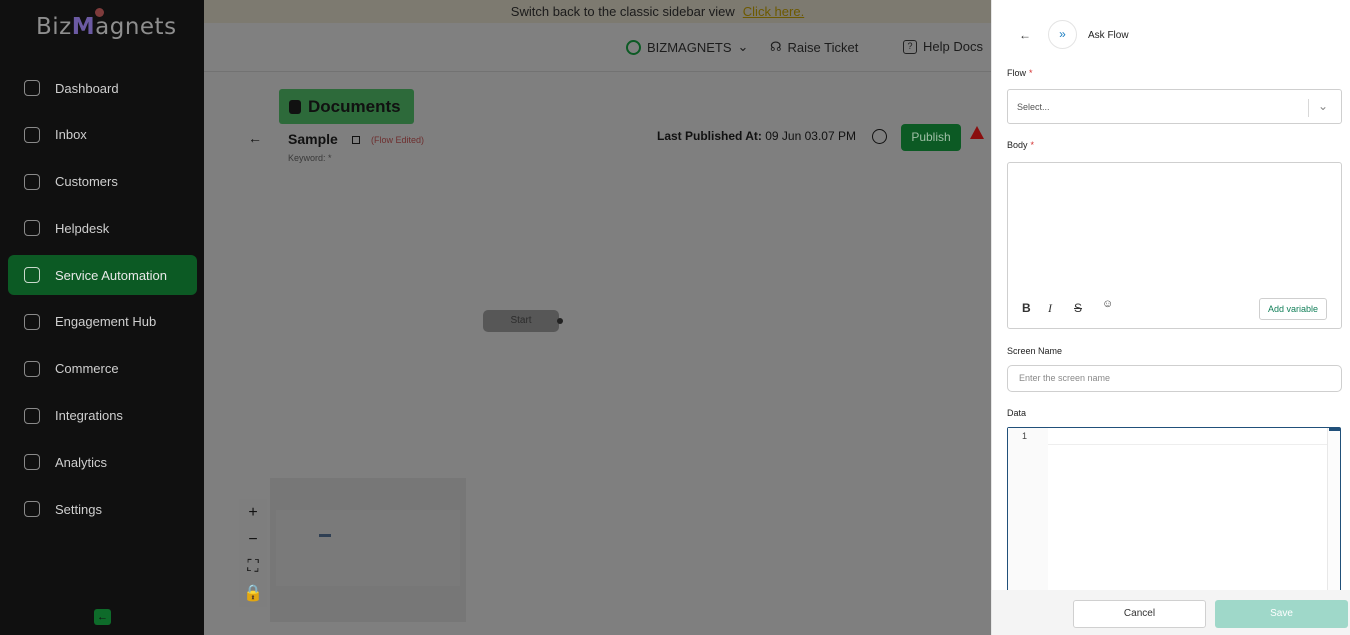  I want to click on zoom-out-button: −, so click(253, 539).